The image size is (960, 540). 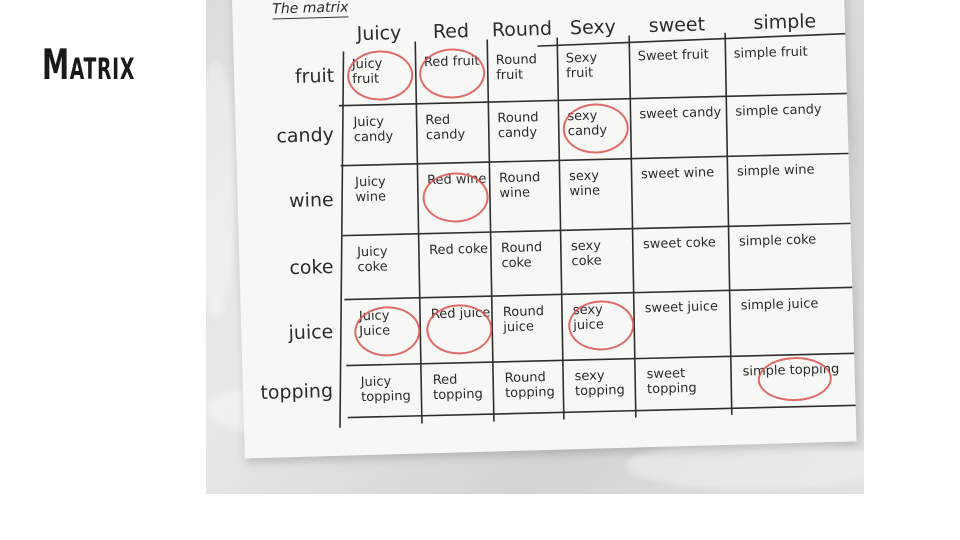 What do you see at coordinates (370, 190) in the screenshot?
I see `matrix-cell: Juicy wine` at bounding box center [370, 190].